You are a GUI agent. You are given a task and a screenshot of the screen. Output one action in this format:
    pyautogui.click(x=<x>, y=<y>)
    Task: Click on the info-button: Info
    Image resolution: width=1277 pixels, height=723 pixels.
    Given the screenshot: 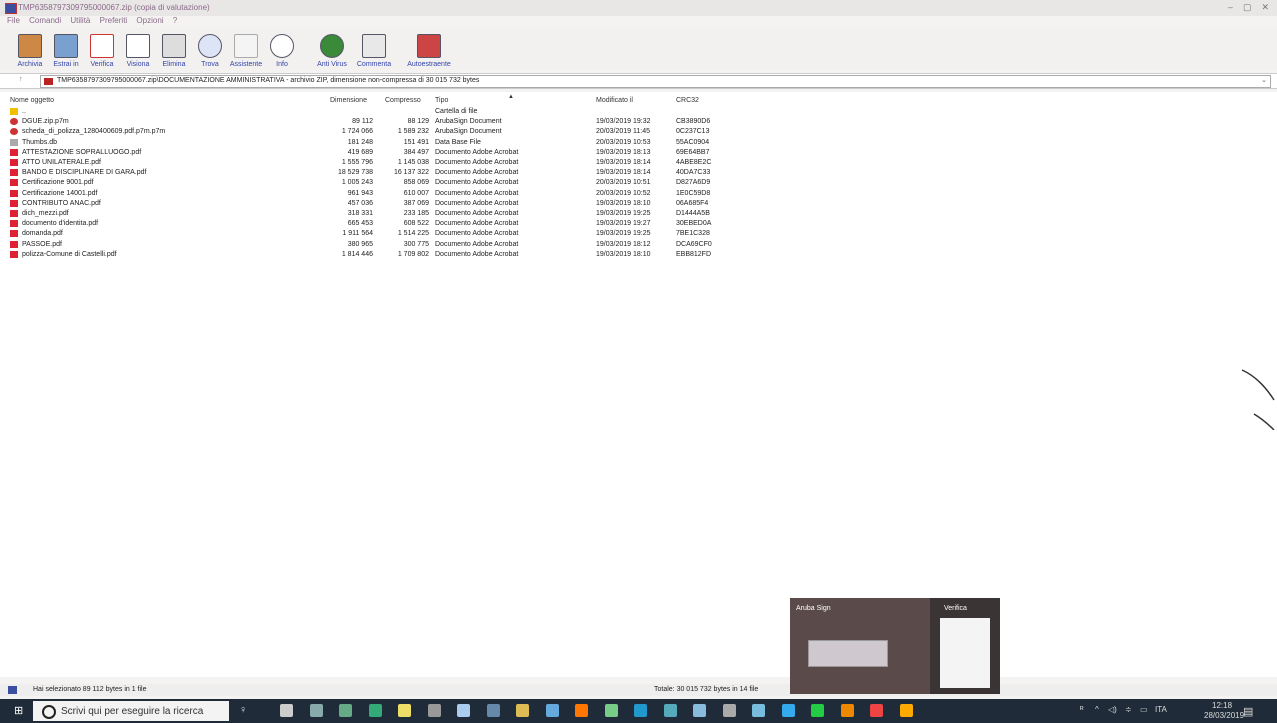 What is the action you would take?
    pyautogui.click(x=282, y=49)
    